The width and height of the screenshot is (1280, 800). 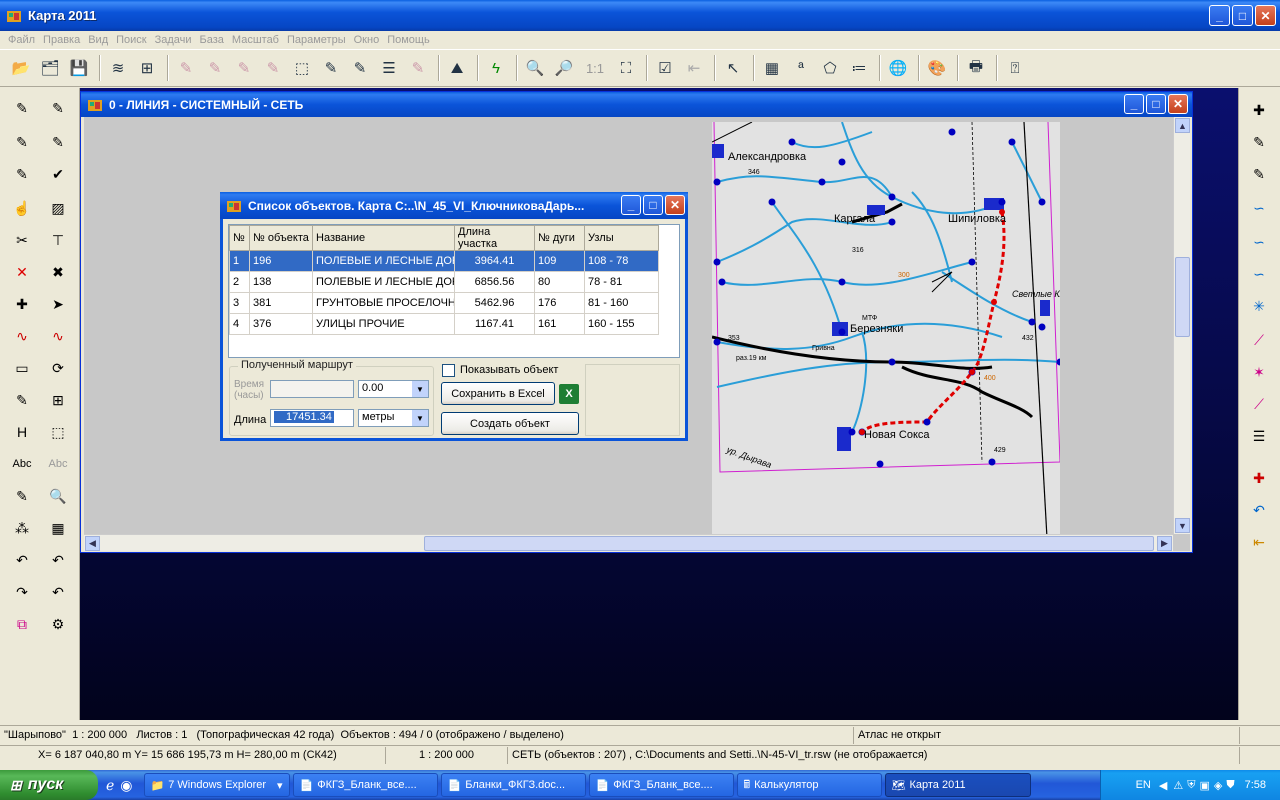 I want to click on pen-blue-icon: ✎, so click(x=58, y=108).